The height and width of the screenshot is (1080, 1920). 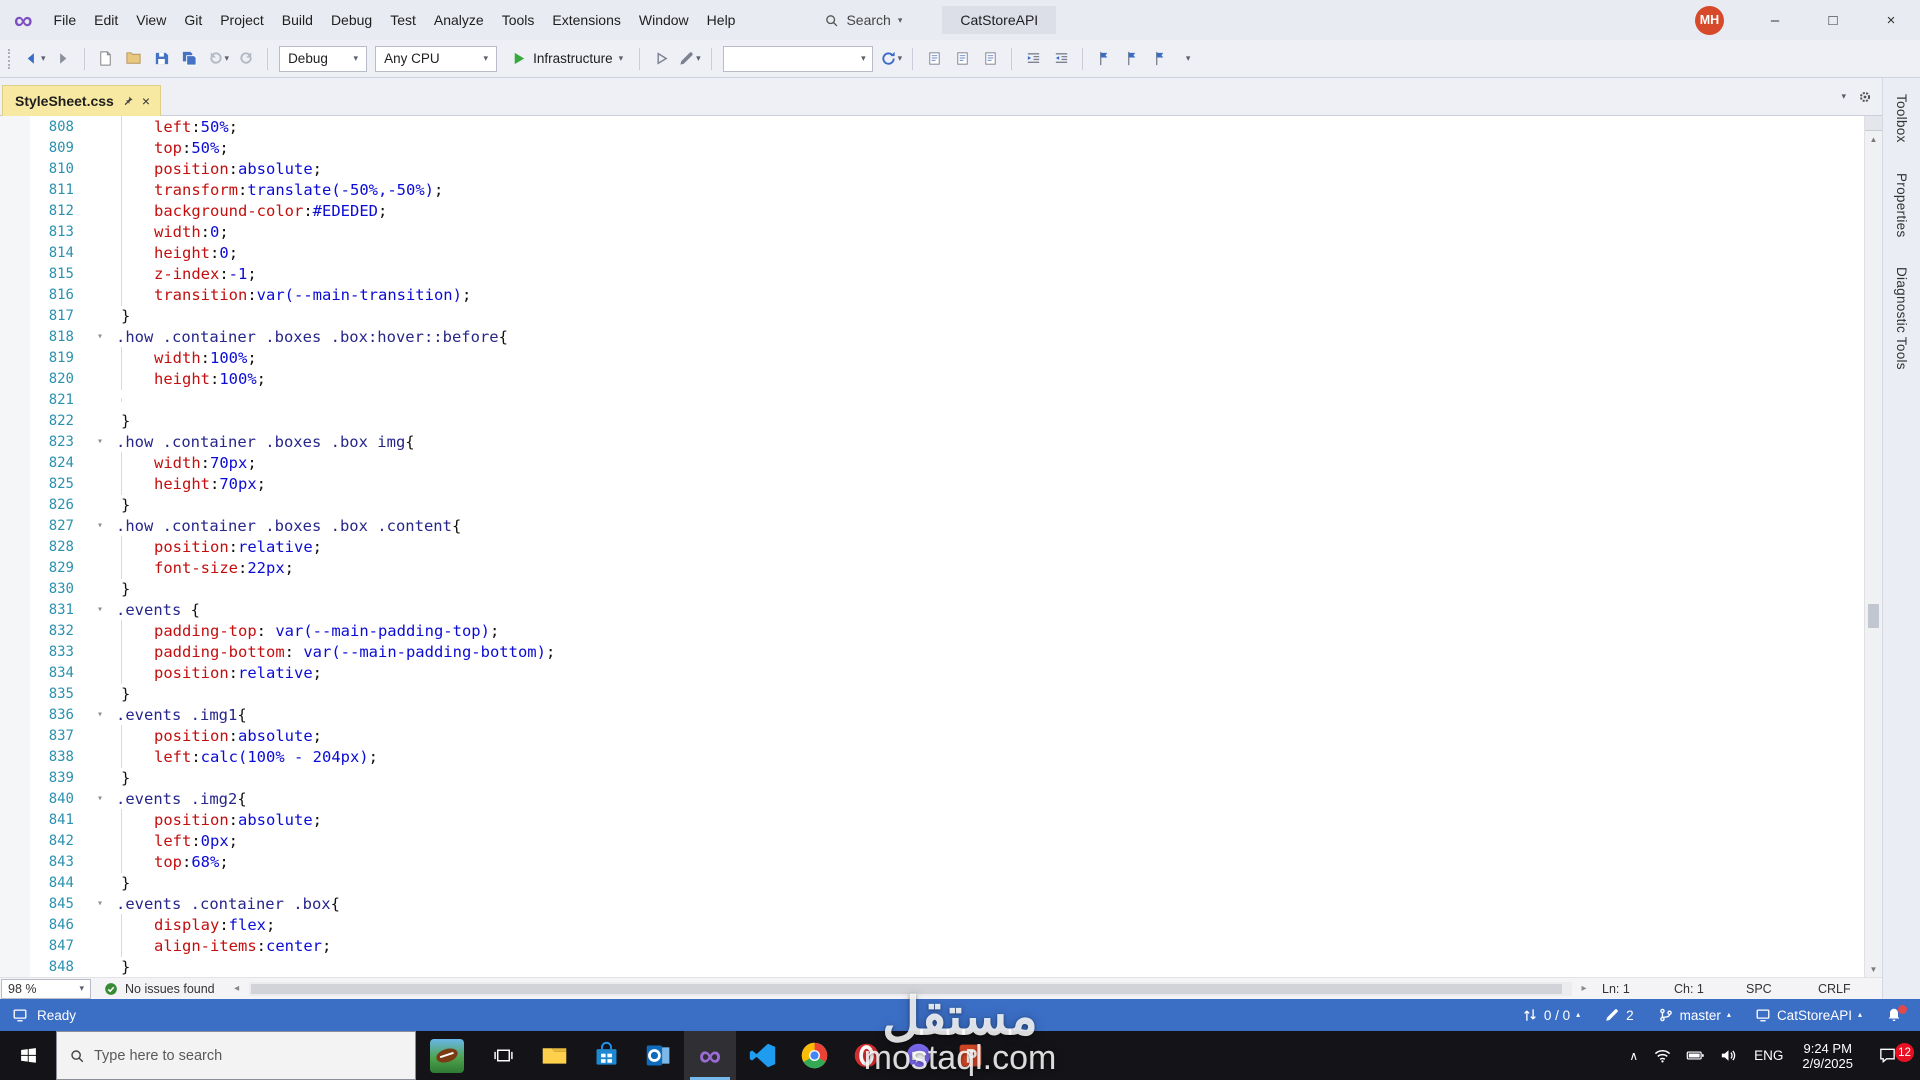 I want to click on code-line-841: 841 position:absolute;, so click(x=932, y=819).